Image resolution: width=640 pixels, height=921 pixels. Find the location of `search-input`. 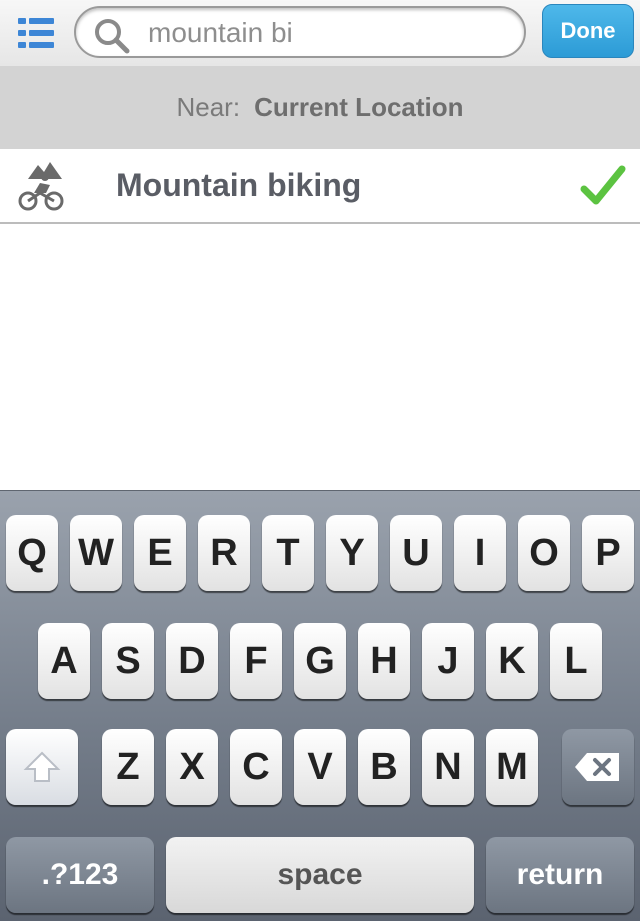

search-input is located at coordinates (328, 33).